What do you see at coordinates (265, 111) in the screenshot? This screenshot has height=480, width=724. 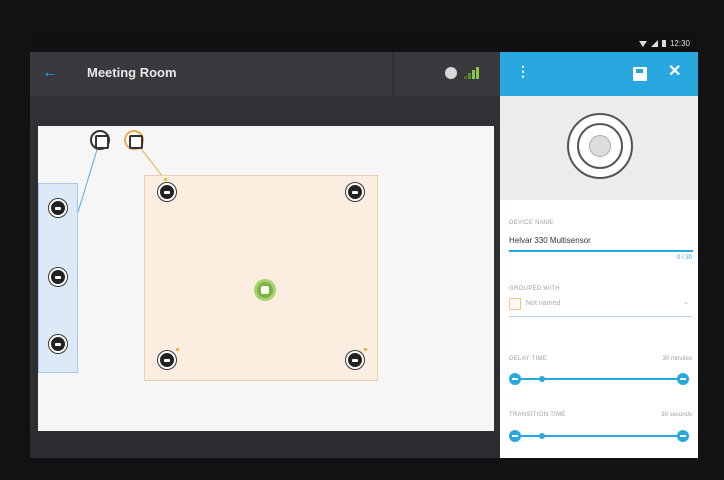 I see `canvas-subbar` at bounding box center [265, 111].